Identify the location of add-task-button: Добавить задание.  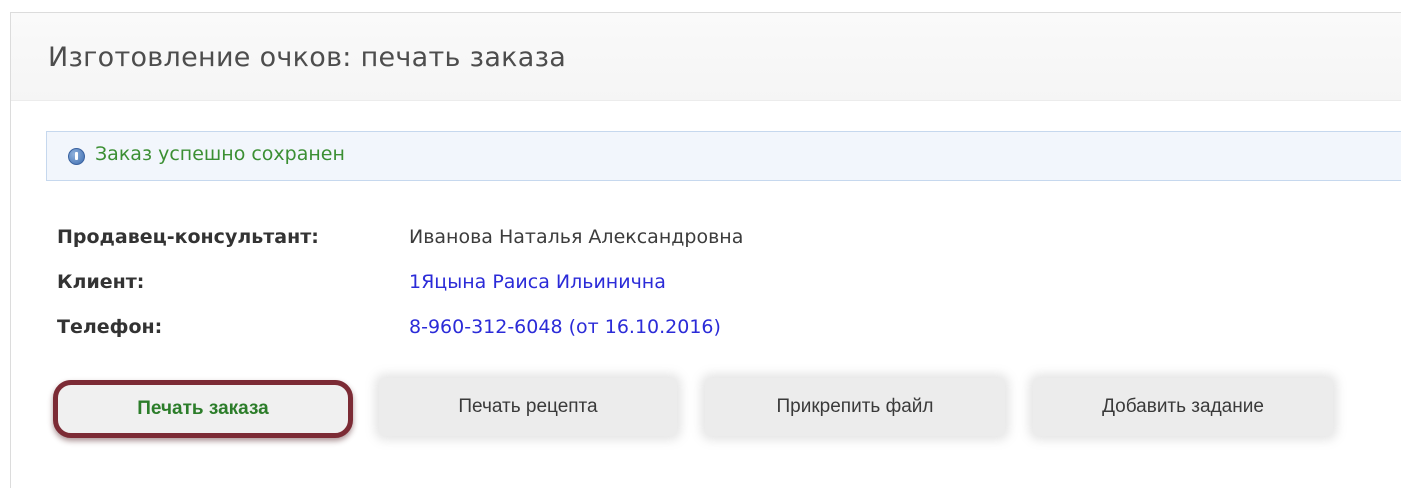
(1183, 407).